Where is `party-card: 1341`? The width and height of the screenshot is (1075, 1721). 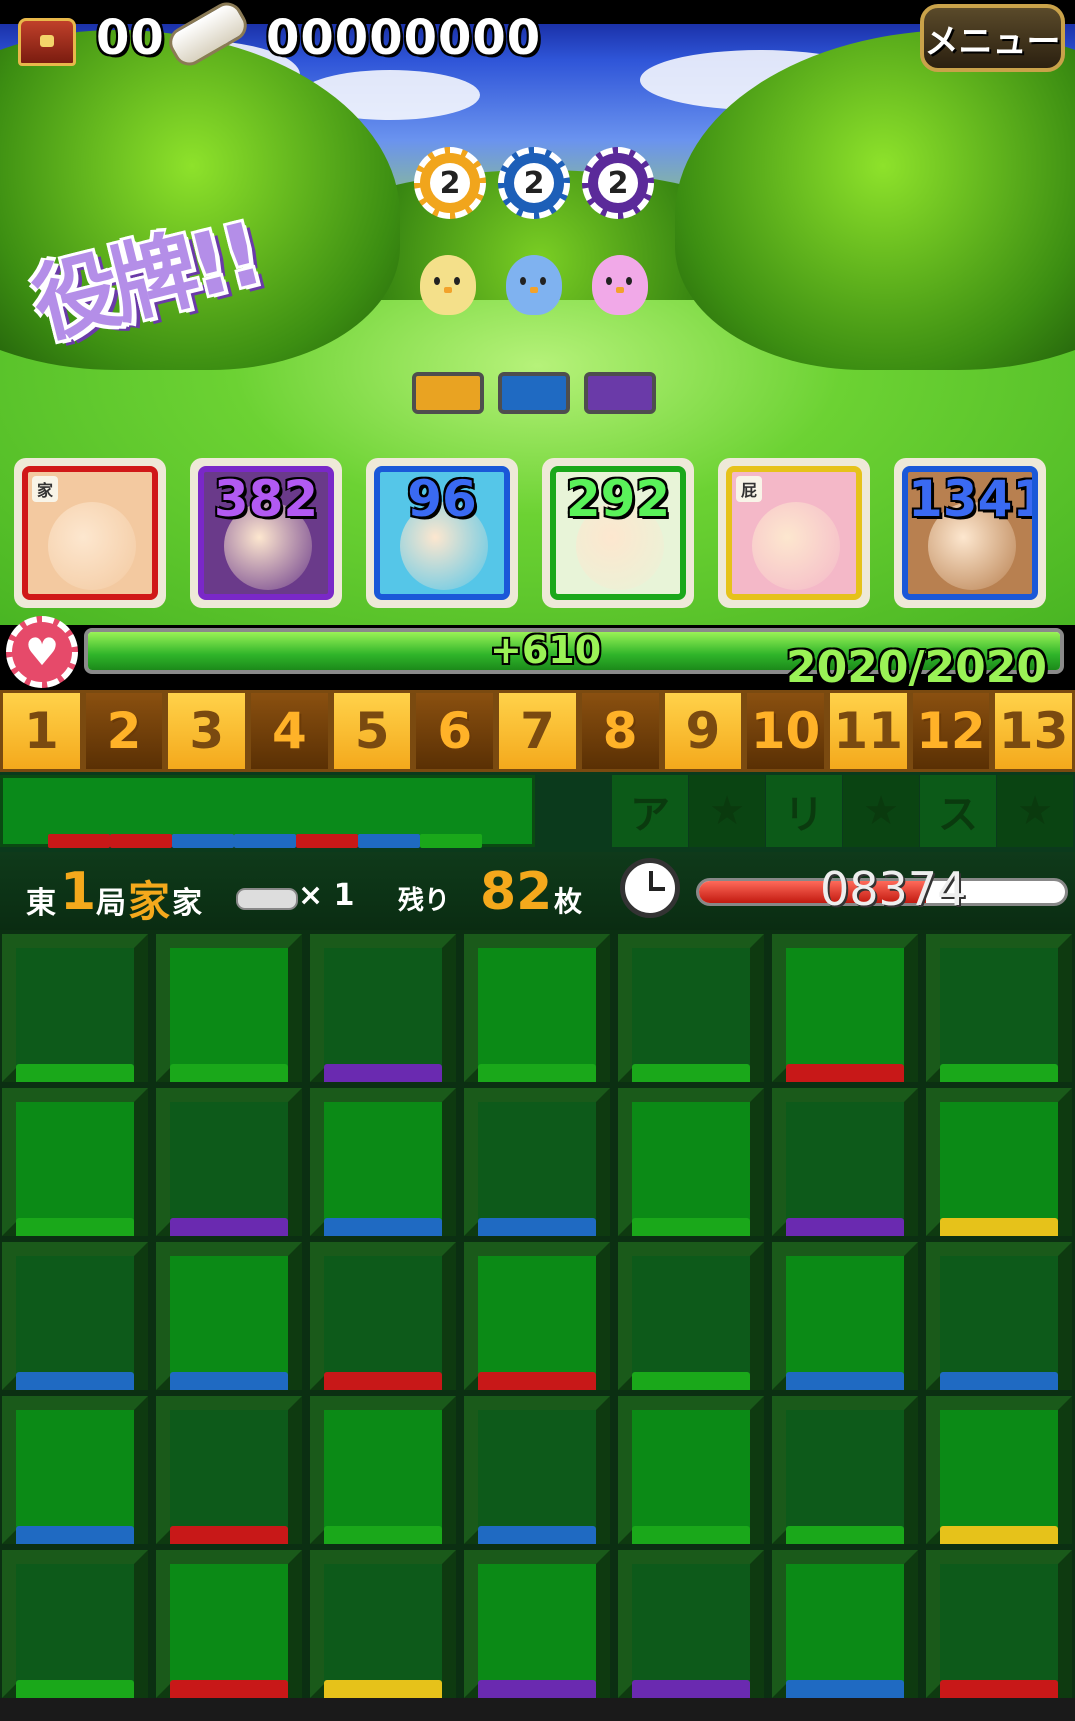
party-card: 1341 is located at coordinates (970, 533).